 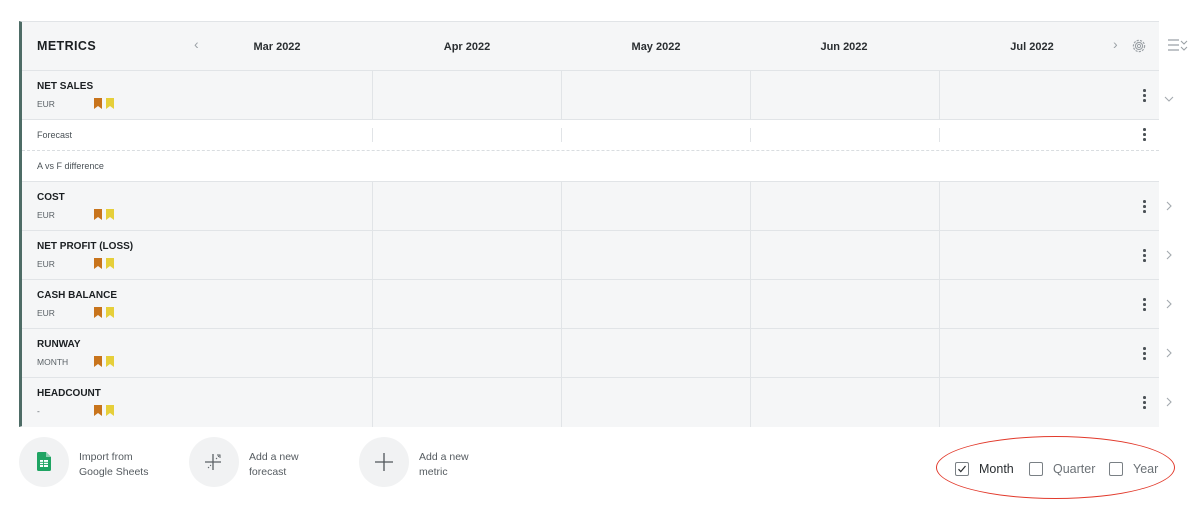 I want to click on metric-name: NET PROFIT (LOSS), so click(x=85, y=246).